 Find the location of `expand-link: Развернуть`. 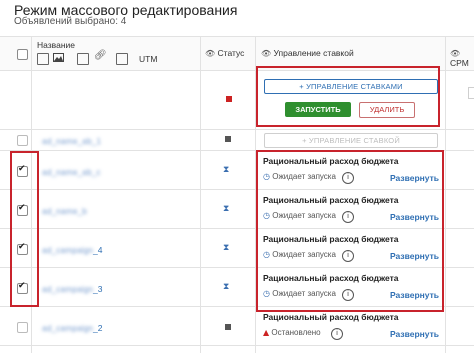

expand-link: Развернуть is located at coordinates (414, 334).